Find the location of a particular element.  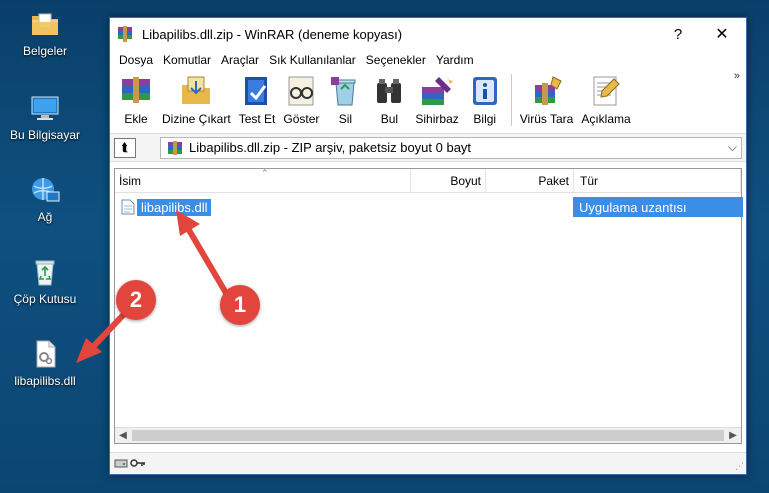

toolbar-info-button: Bilgi is located at coordinates (485, 100).